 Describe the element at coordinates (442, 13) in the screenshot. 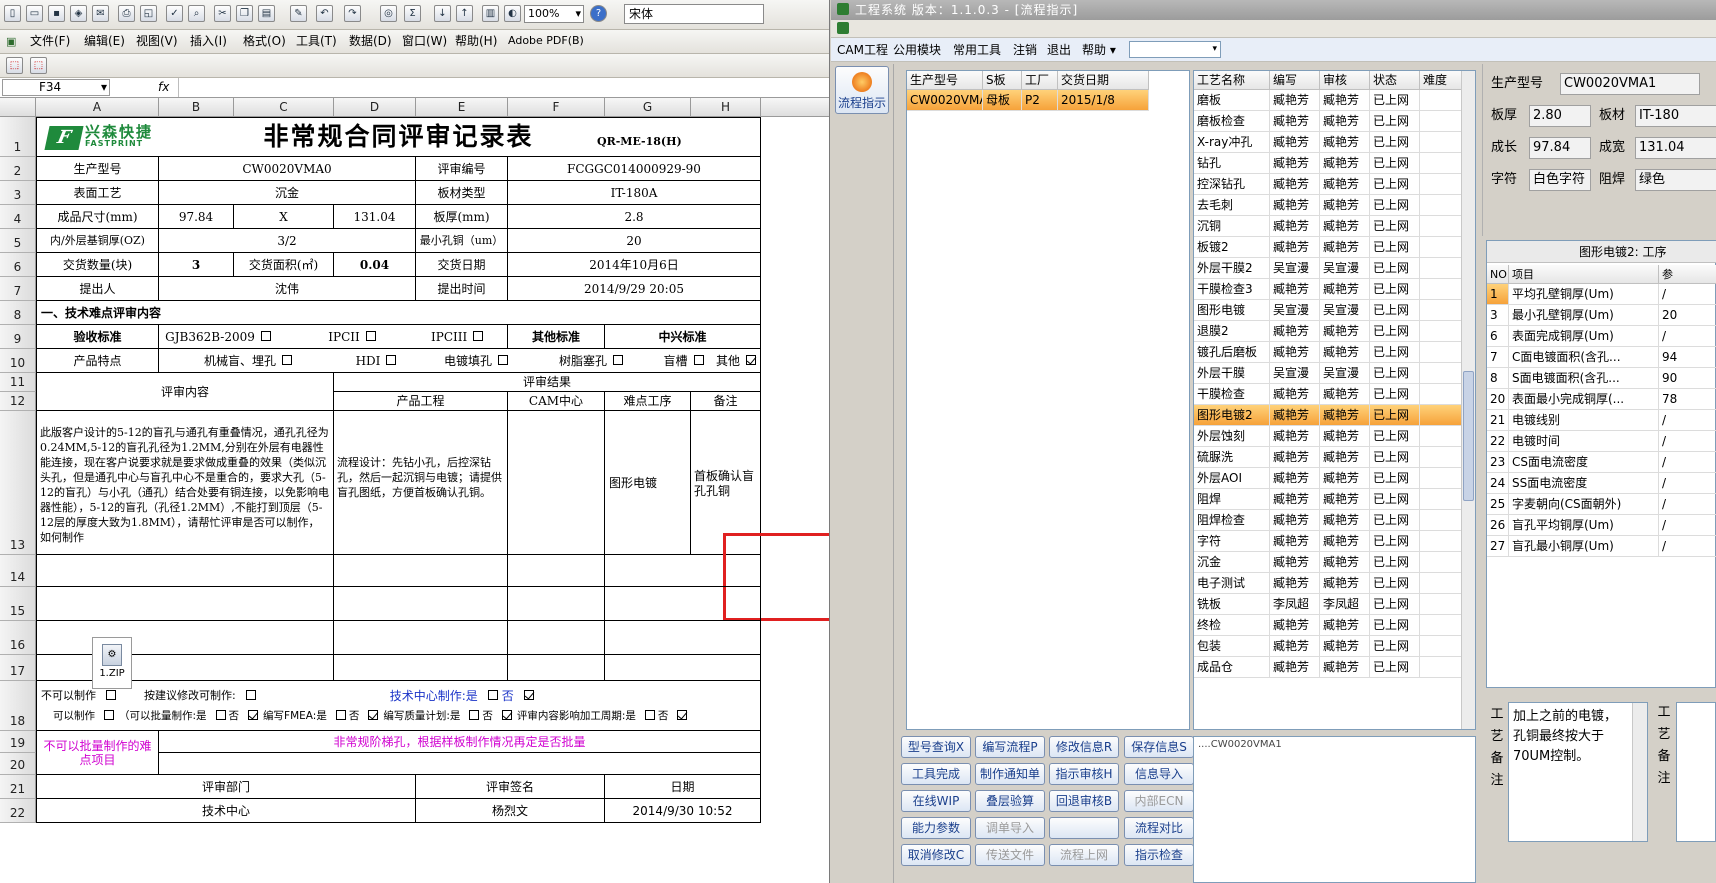

I see `sort-asc-icon: ↓` at that location.